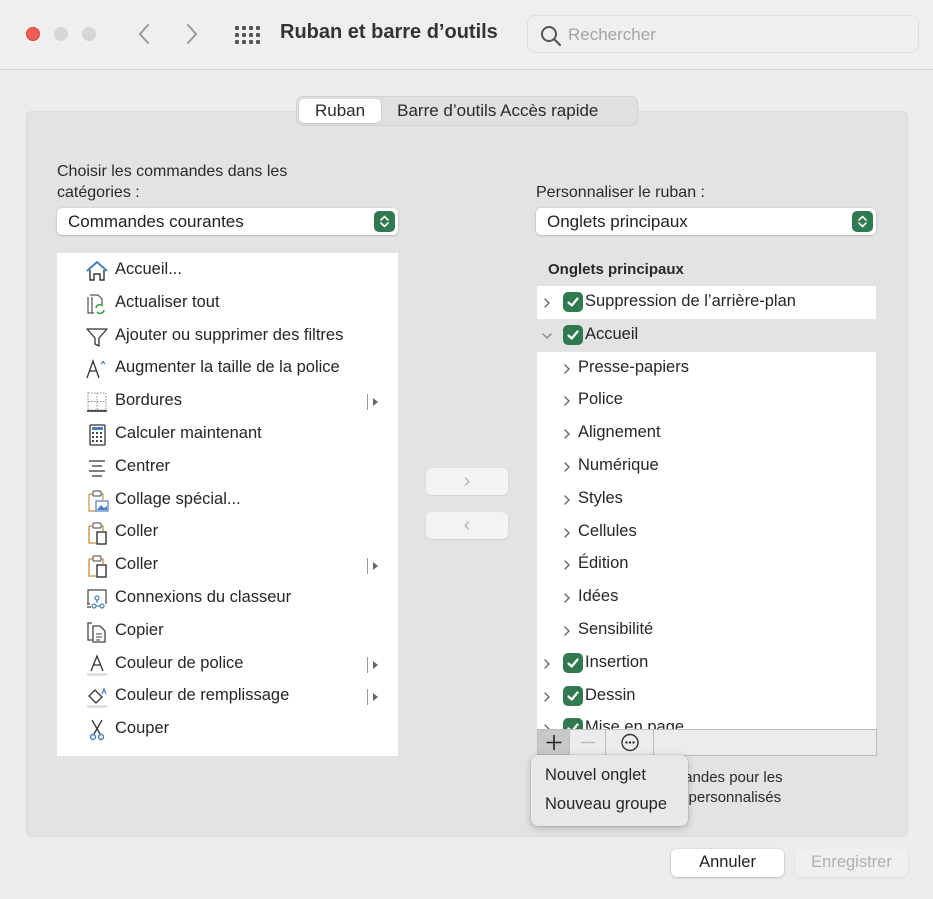  Describe the element at coordinates (706, 597) in the screenshot. I see `tree-group-row: Idées` at that location.